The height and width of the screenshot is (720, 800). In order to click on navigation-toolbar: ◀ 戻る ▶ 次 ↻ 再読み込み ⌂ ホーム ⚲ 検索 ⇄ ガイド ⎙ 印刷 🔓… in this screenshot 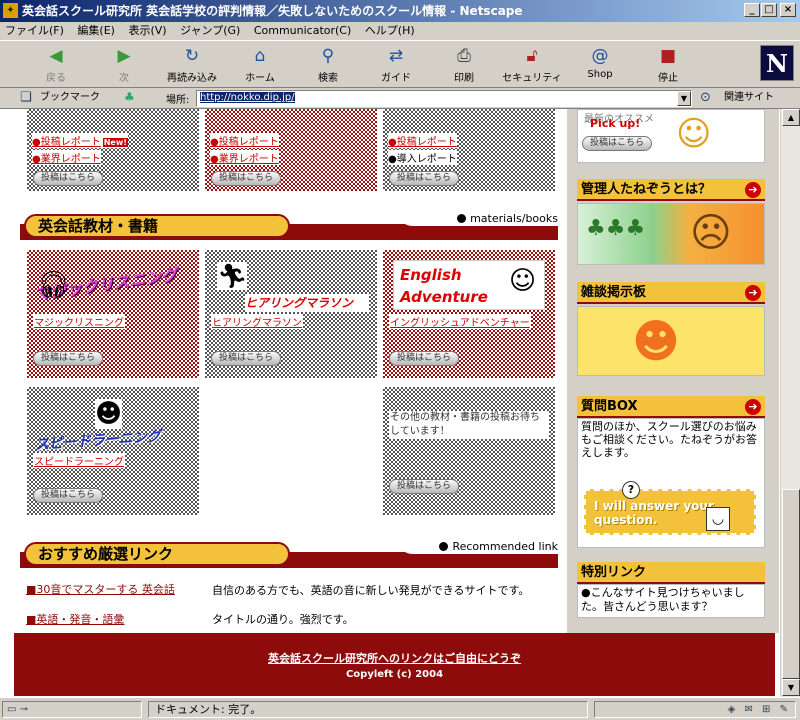, I will do `click(400, 64)`.